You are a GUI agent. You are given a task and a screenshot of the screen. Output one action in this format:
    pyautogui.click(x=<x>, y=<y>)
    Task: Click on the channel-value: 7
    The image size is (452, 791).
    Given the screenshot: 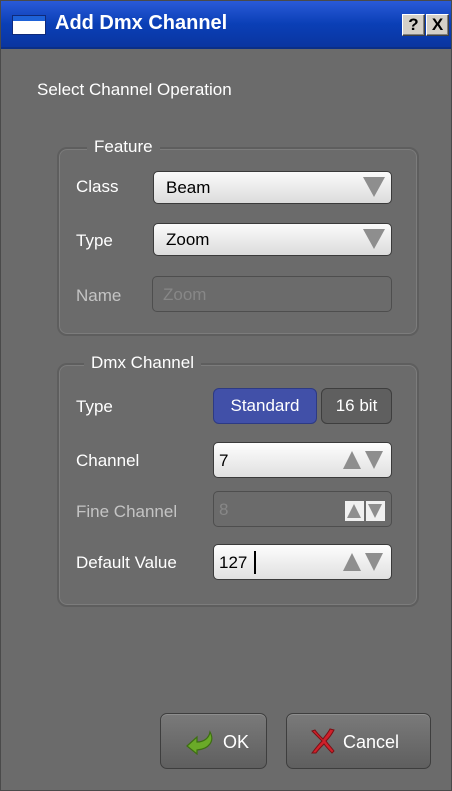 What is the action you would take?
    pyautogui.click(x=224, y=460)
    